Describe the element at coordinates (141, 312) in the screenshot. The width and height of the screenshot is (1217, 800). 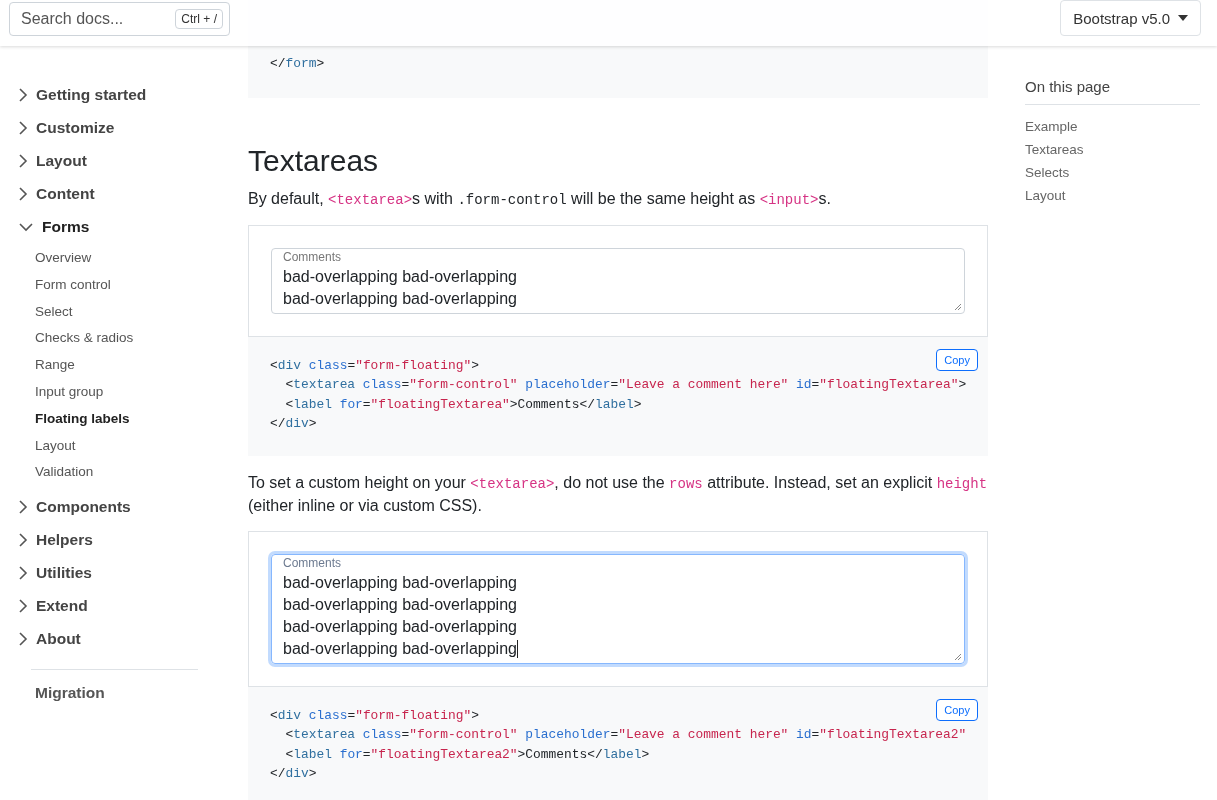
I see `sidebar-item: Select` at that location.